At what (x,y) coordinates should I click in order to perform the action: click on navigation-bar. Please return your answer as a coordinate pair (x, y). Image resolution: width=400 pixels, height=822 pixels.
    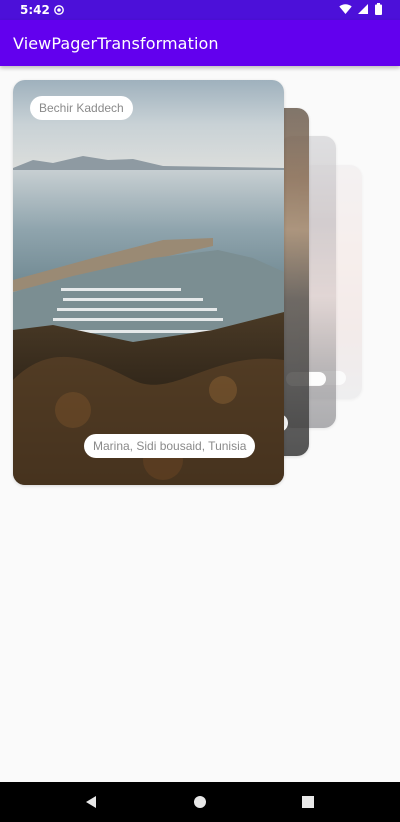
    Looking at the image, I should click on (200, 802).